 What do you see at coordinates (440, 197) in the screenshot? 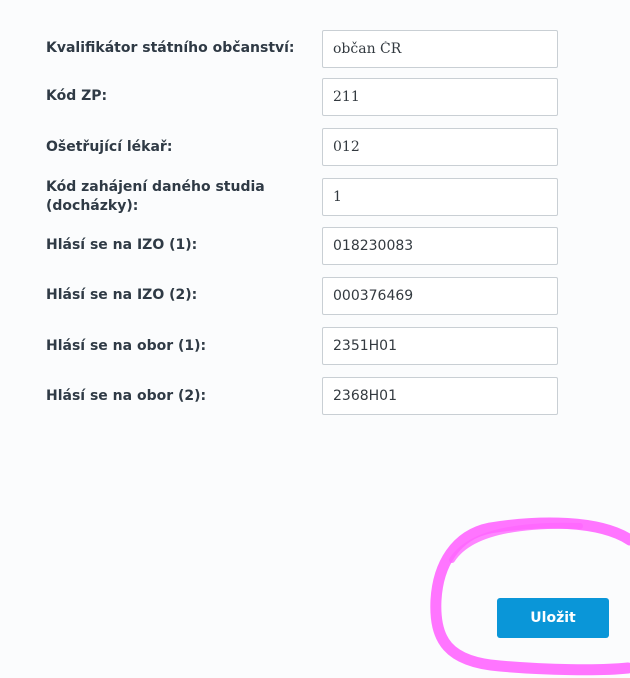
I see `study-start-code-input` at bounding box center [440, 197].